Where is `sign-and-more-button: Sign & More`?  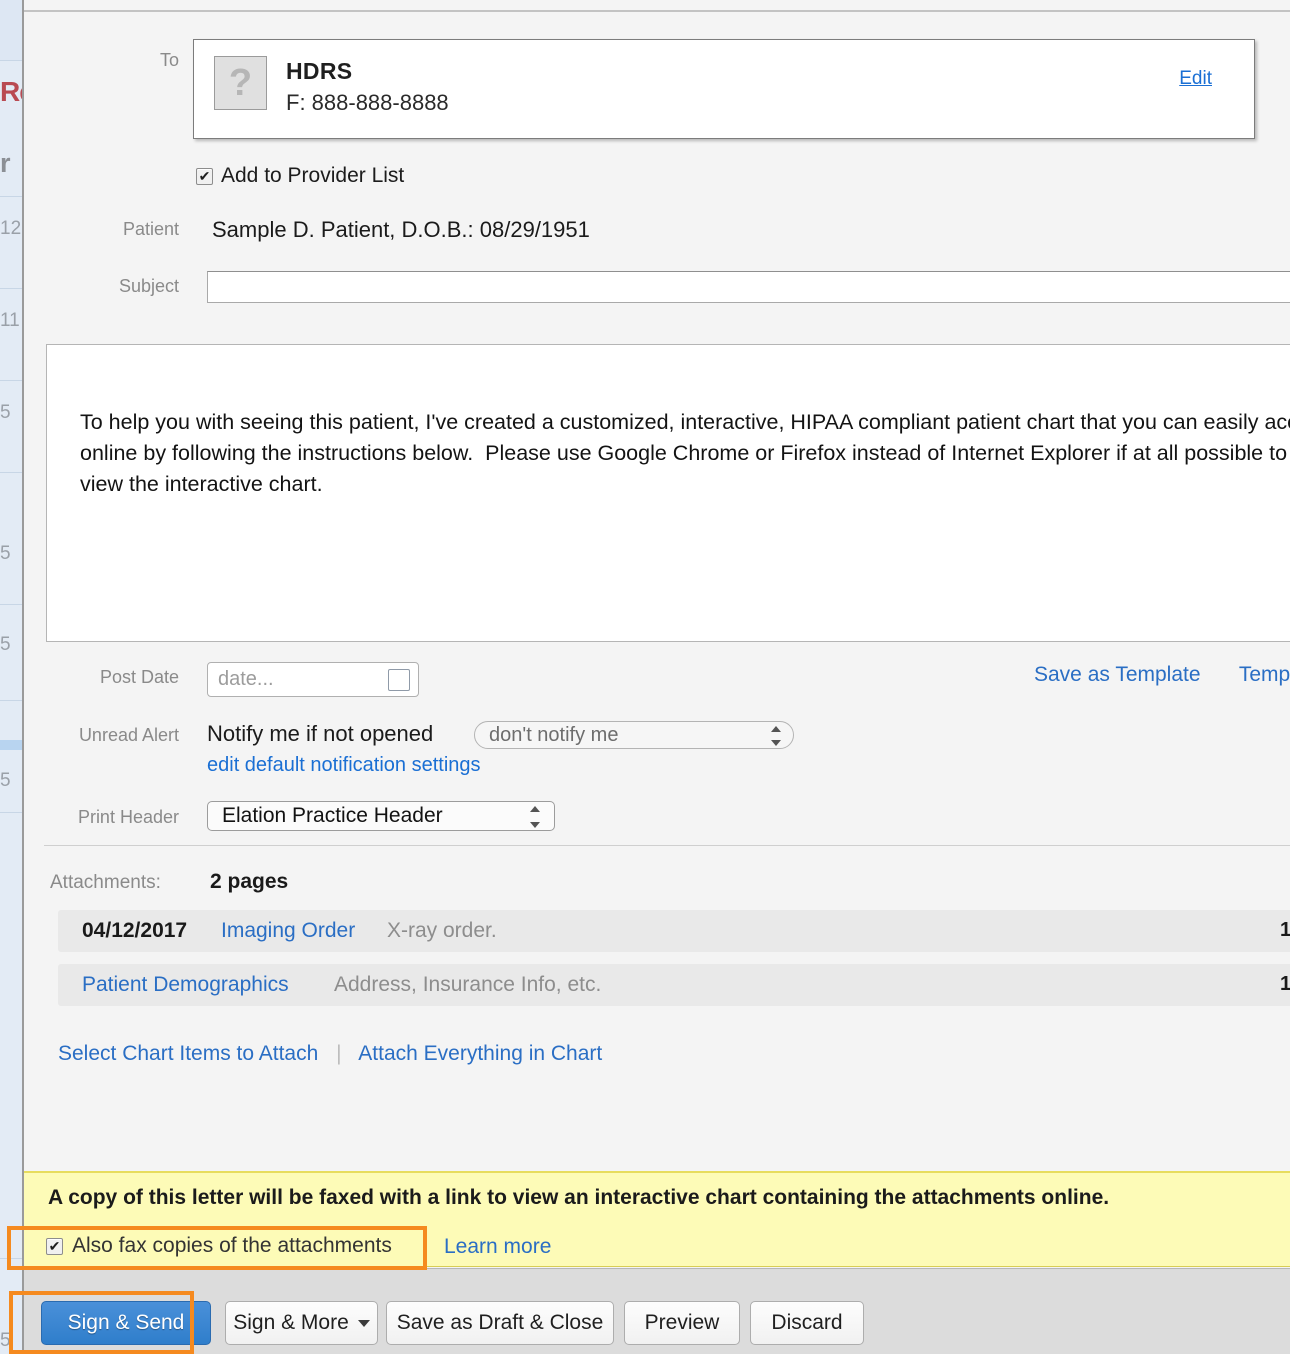 sign-and-more-button: Sign & More is located at coordinates (301, 1323).